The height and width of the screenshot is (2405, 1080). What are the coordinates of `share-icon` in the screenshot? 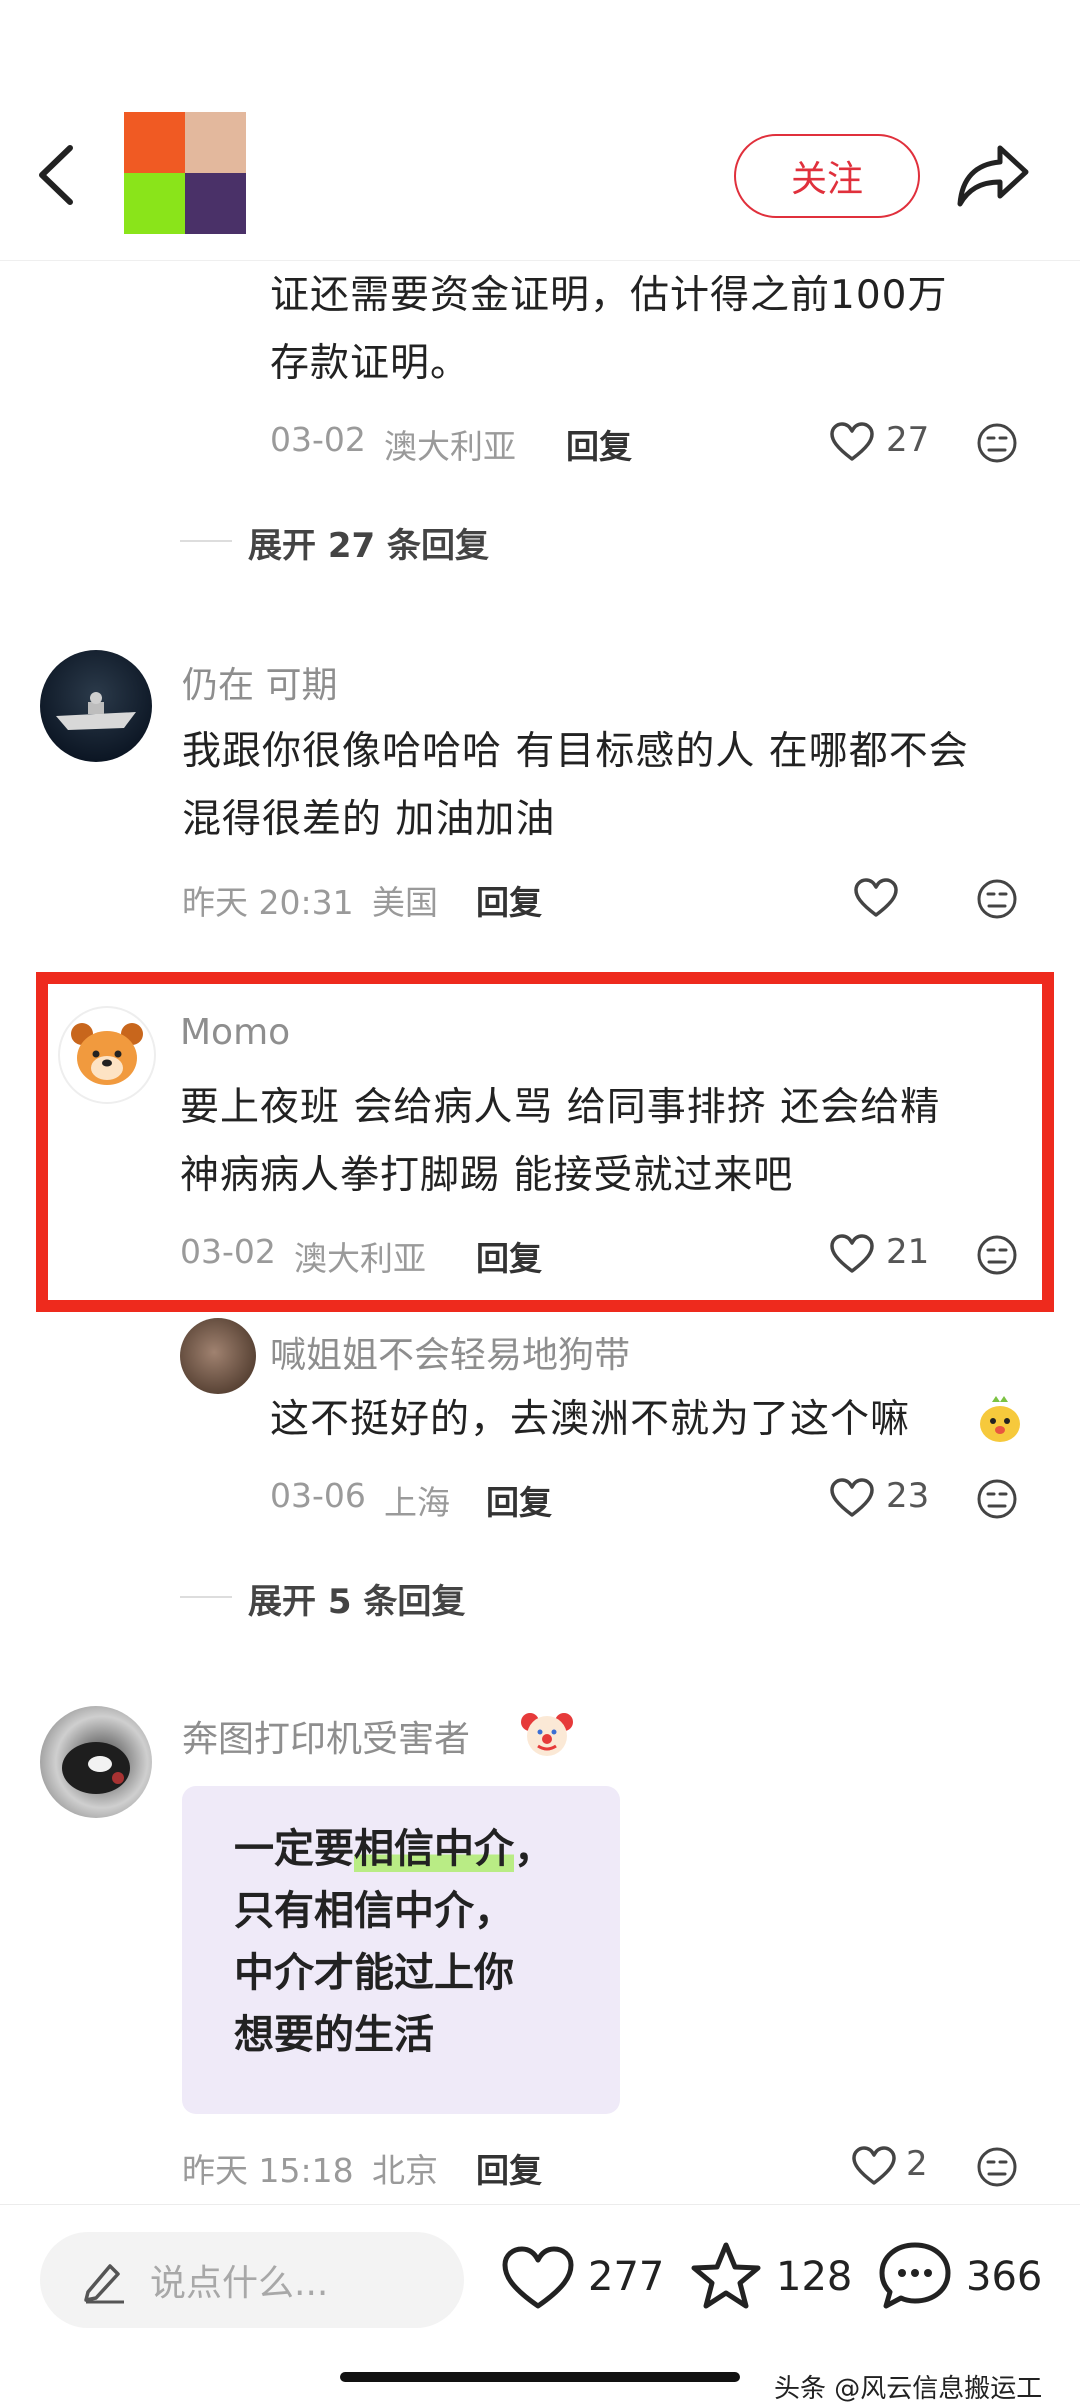 It's located at (994, 175).